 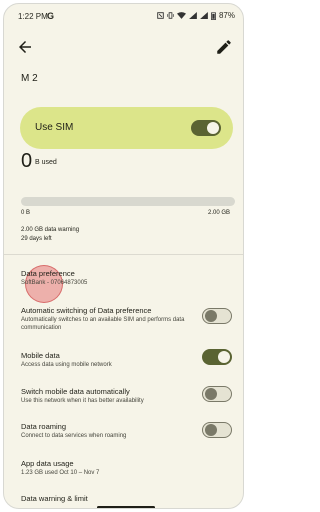 I want to click on data-warning-limit-row: Data warning & limit, so click(x=111, y=499).